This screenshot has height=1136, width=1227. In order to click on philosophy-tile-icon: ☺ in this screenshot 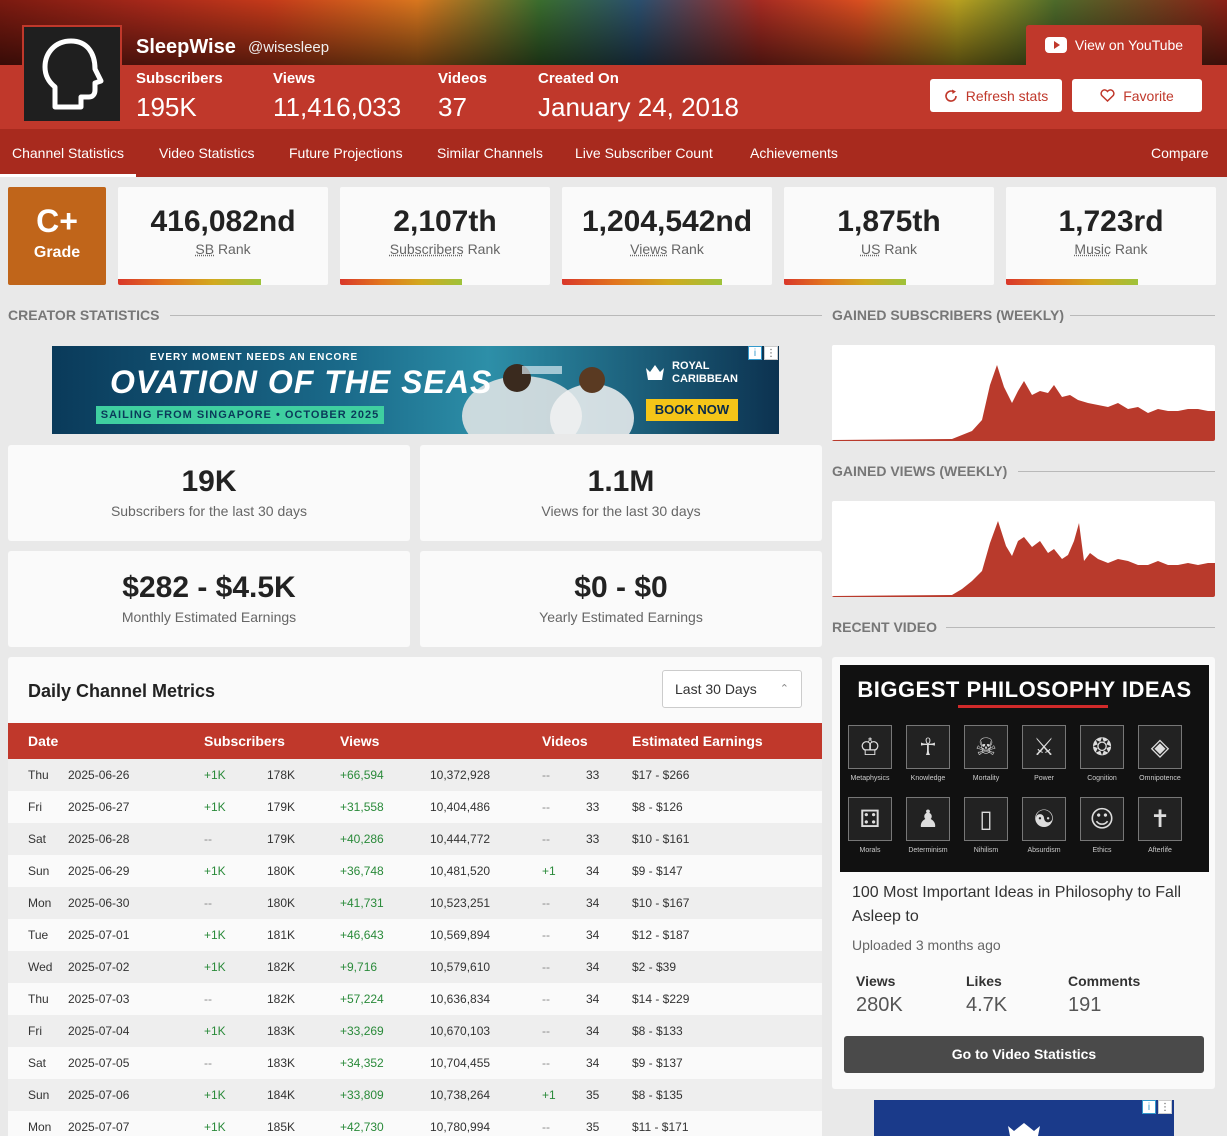, I will do `click(1102, 819)`.